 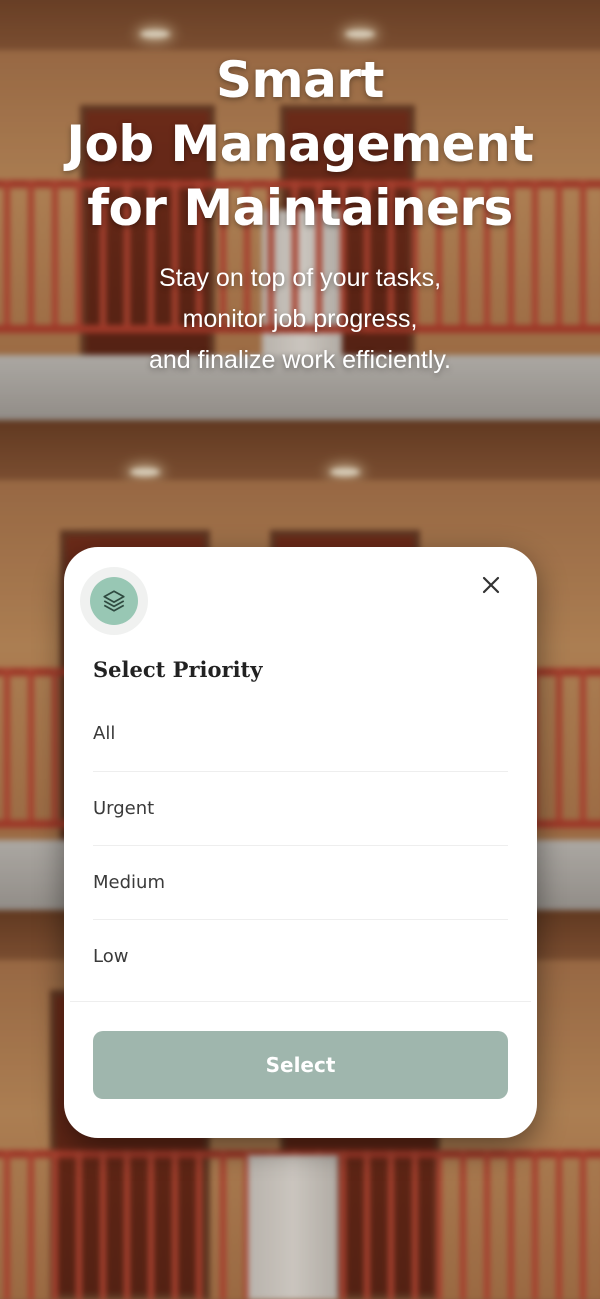 What do you see at coordinates (300, 80) in the screenshot?
I see `hero-title-line: Smart` at bounding box center [300, 80].